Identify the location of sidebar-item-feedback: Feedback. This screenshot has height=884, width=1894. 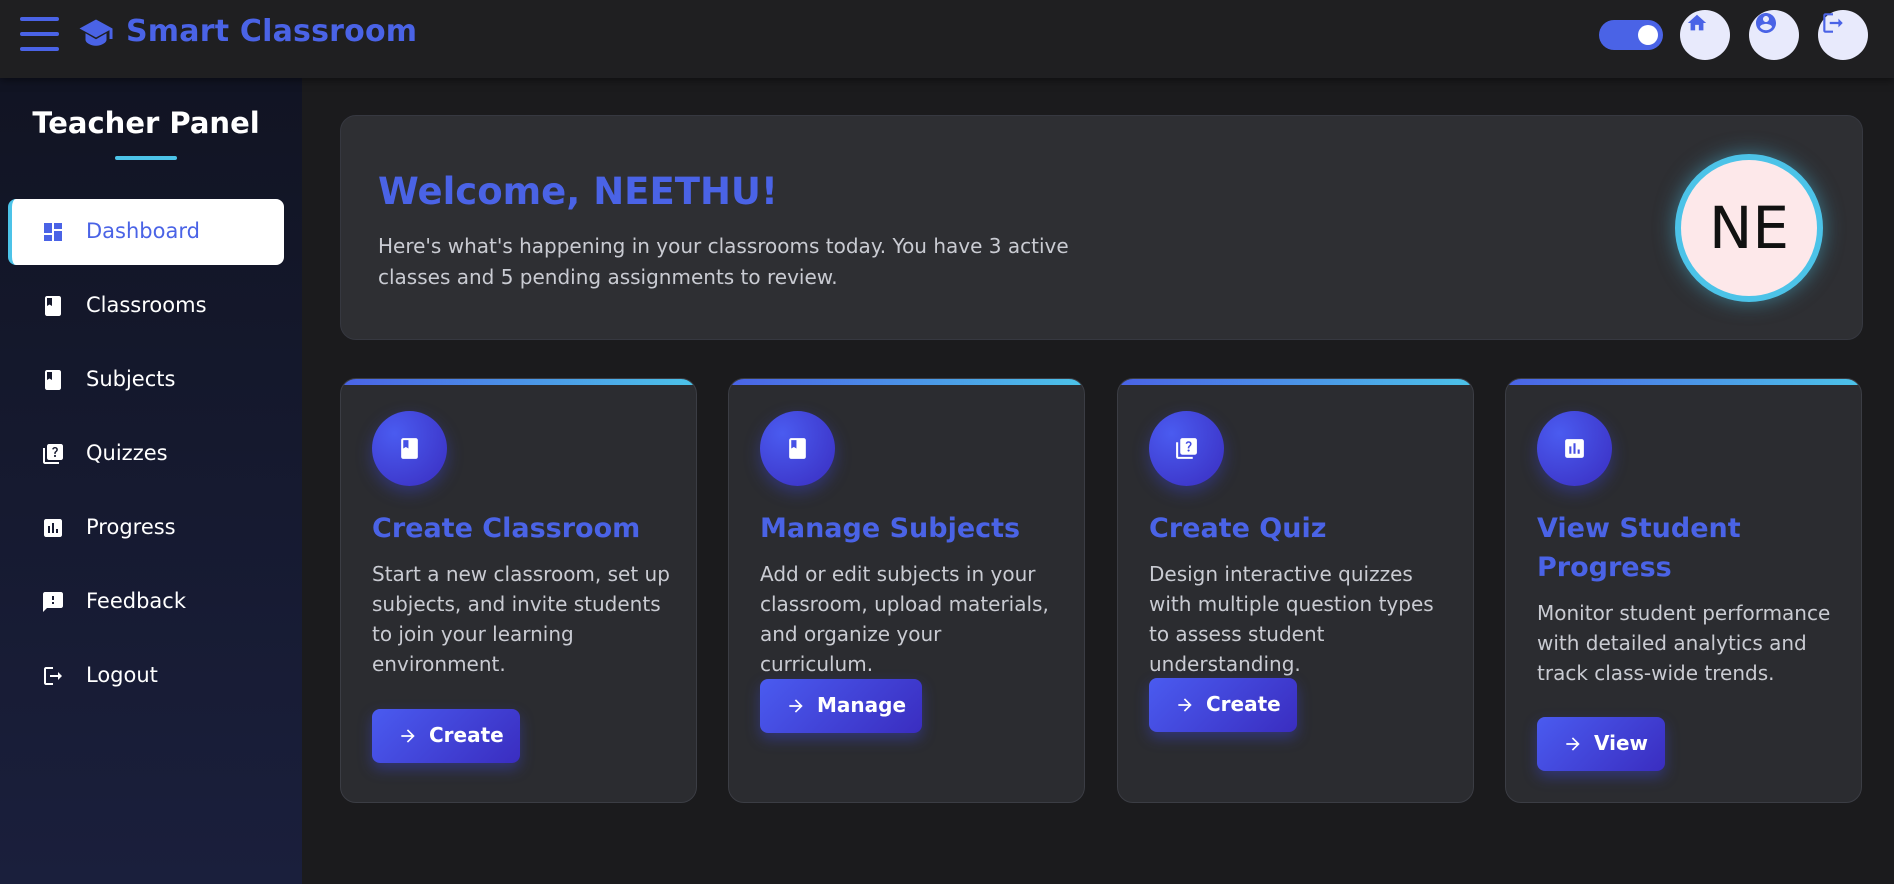
(146, 602).